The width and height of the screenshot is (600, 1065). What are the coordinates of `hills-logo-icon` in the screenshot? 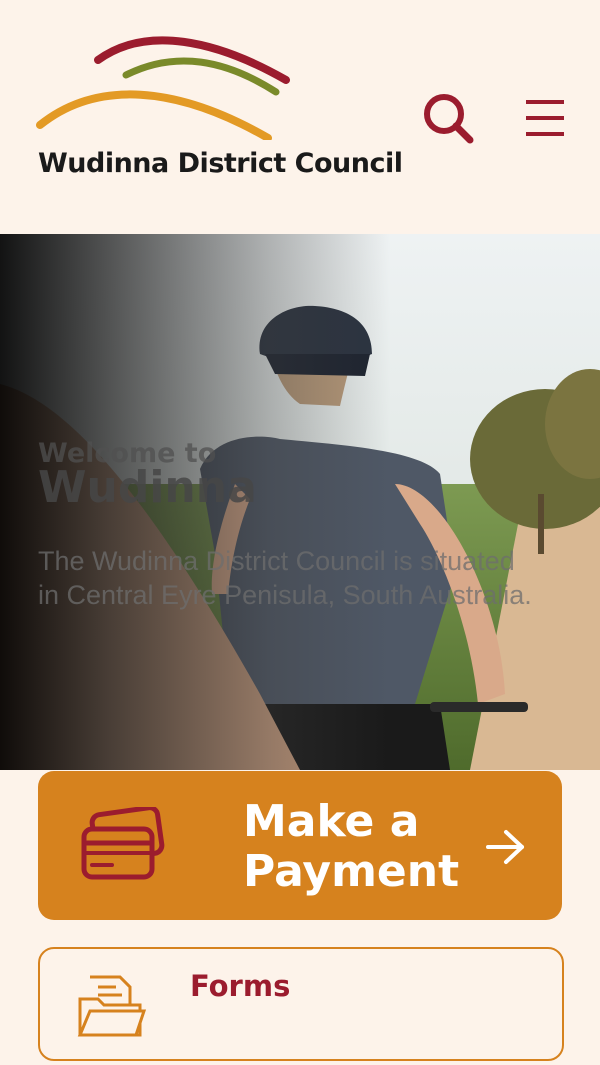 It's located at (163, 88).